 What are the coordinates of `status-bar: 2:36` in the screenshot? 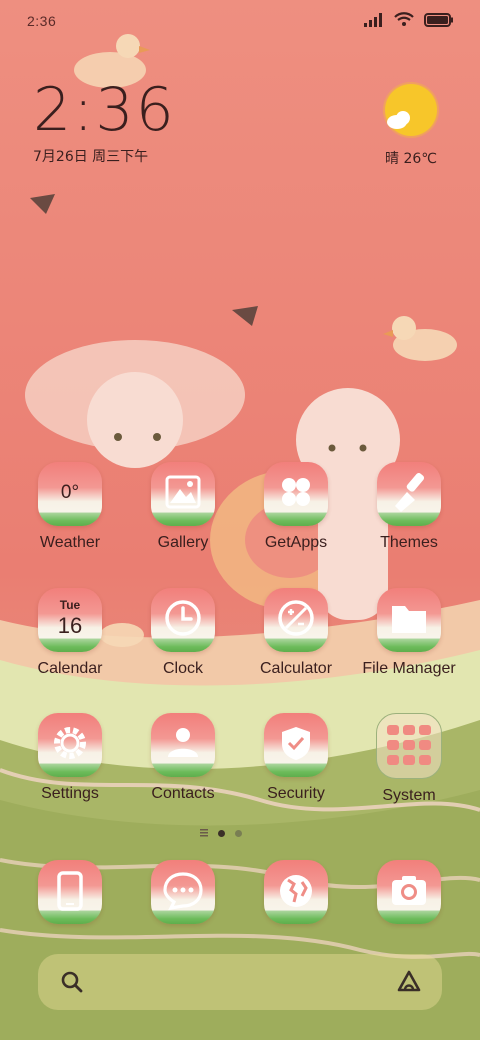 It's located at (240, 20).